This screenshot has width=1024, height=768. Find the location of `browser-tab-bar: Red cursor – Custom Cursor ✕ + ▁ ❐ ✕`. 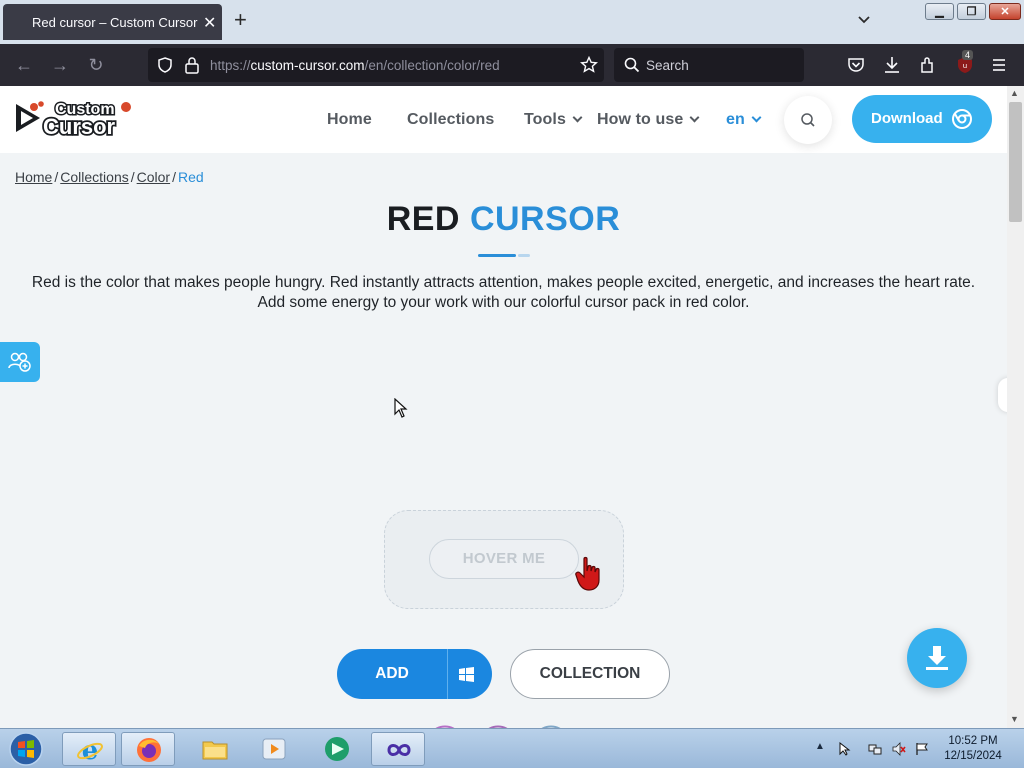

browser-tab-bar: Red cursor – Custom Cursor ✕ + ▁ ❐ ✕ is located at coordinates (512, 22).